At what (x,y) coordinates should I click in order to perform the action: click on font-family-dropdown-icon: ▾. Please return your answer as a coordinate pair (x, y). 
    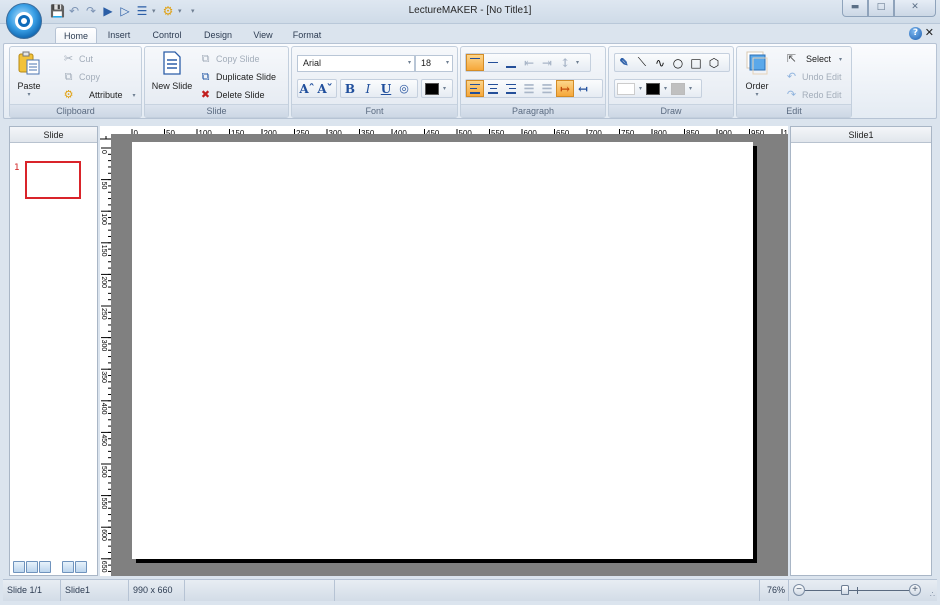
    Looking at the image, I should click on (409, 63).